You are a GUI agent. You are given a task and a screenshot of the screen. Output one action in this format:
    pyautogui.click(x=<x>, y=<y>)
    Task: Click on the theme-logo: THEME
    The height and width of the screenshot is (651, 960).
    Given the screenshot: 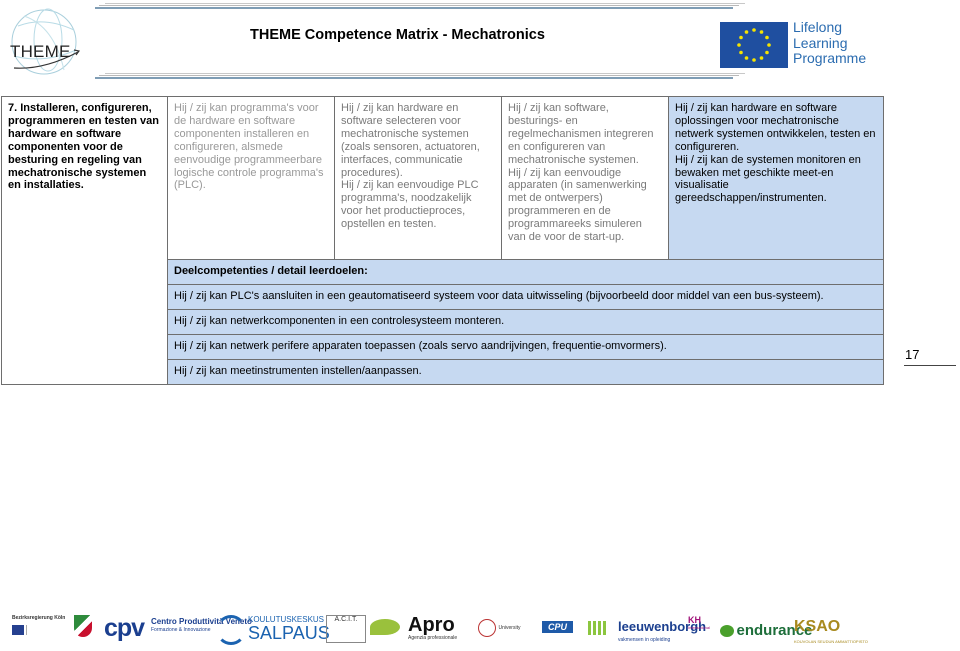 What is the action you would take?
    pyautogui.click(x=42, y=42)
    